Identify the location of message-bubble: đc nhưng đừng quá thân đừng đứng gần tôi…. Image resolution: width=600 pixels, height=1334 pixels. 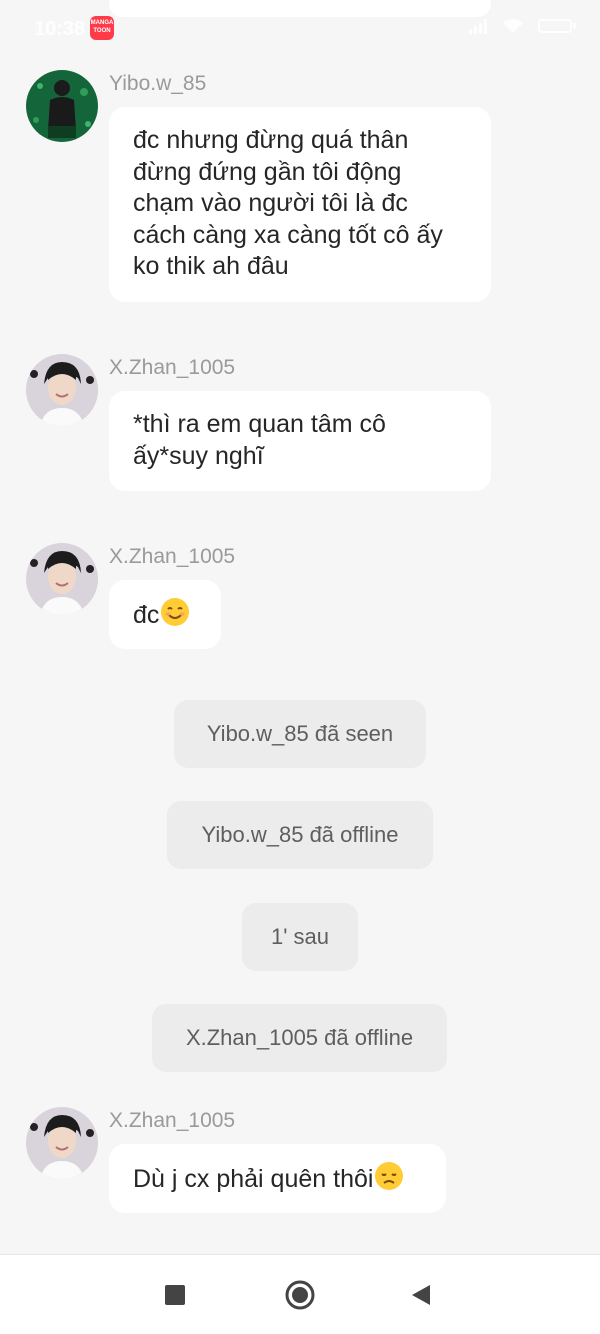
(300, 204).